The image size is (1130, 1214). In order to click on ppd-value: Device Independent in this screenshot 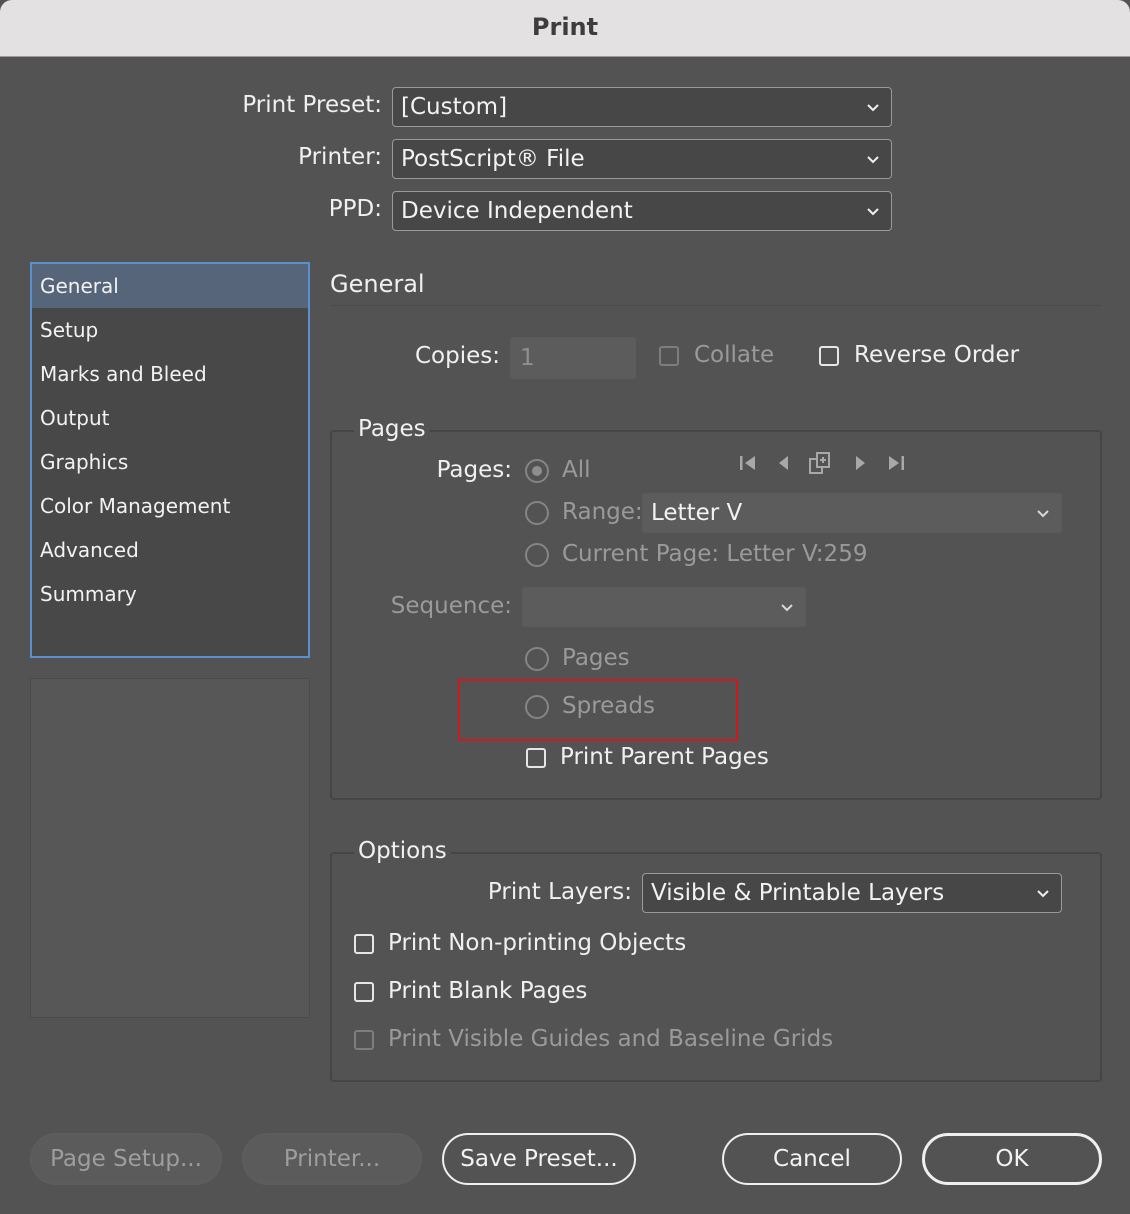, I will do `click(517, 211)`.